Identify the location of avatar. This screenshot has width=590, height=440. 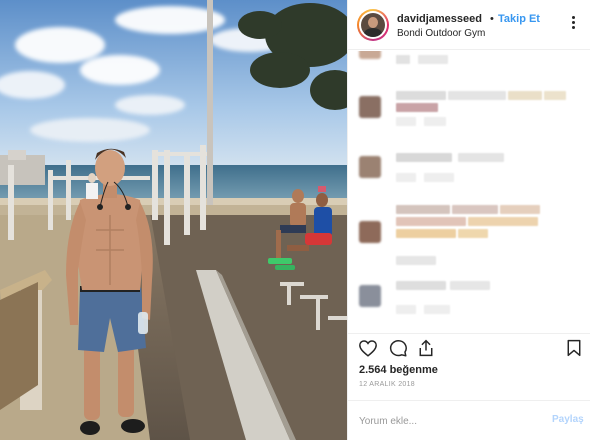
(373, 25).